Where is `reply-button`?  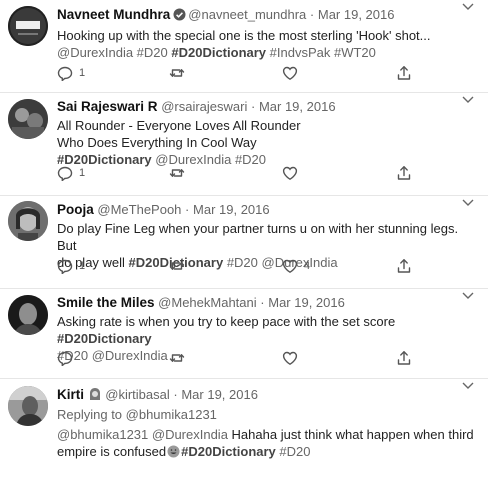
reply-button is located at coordinates (68, 358).